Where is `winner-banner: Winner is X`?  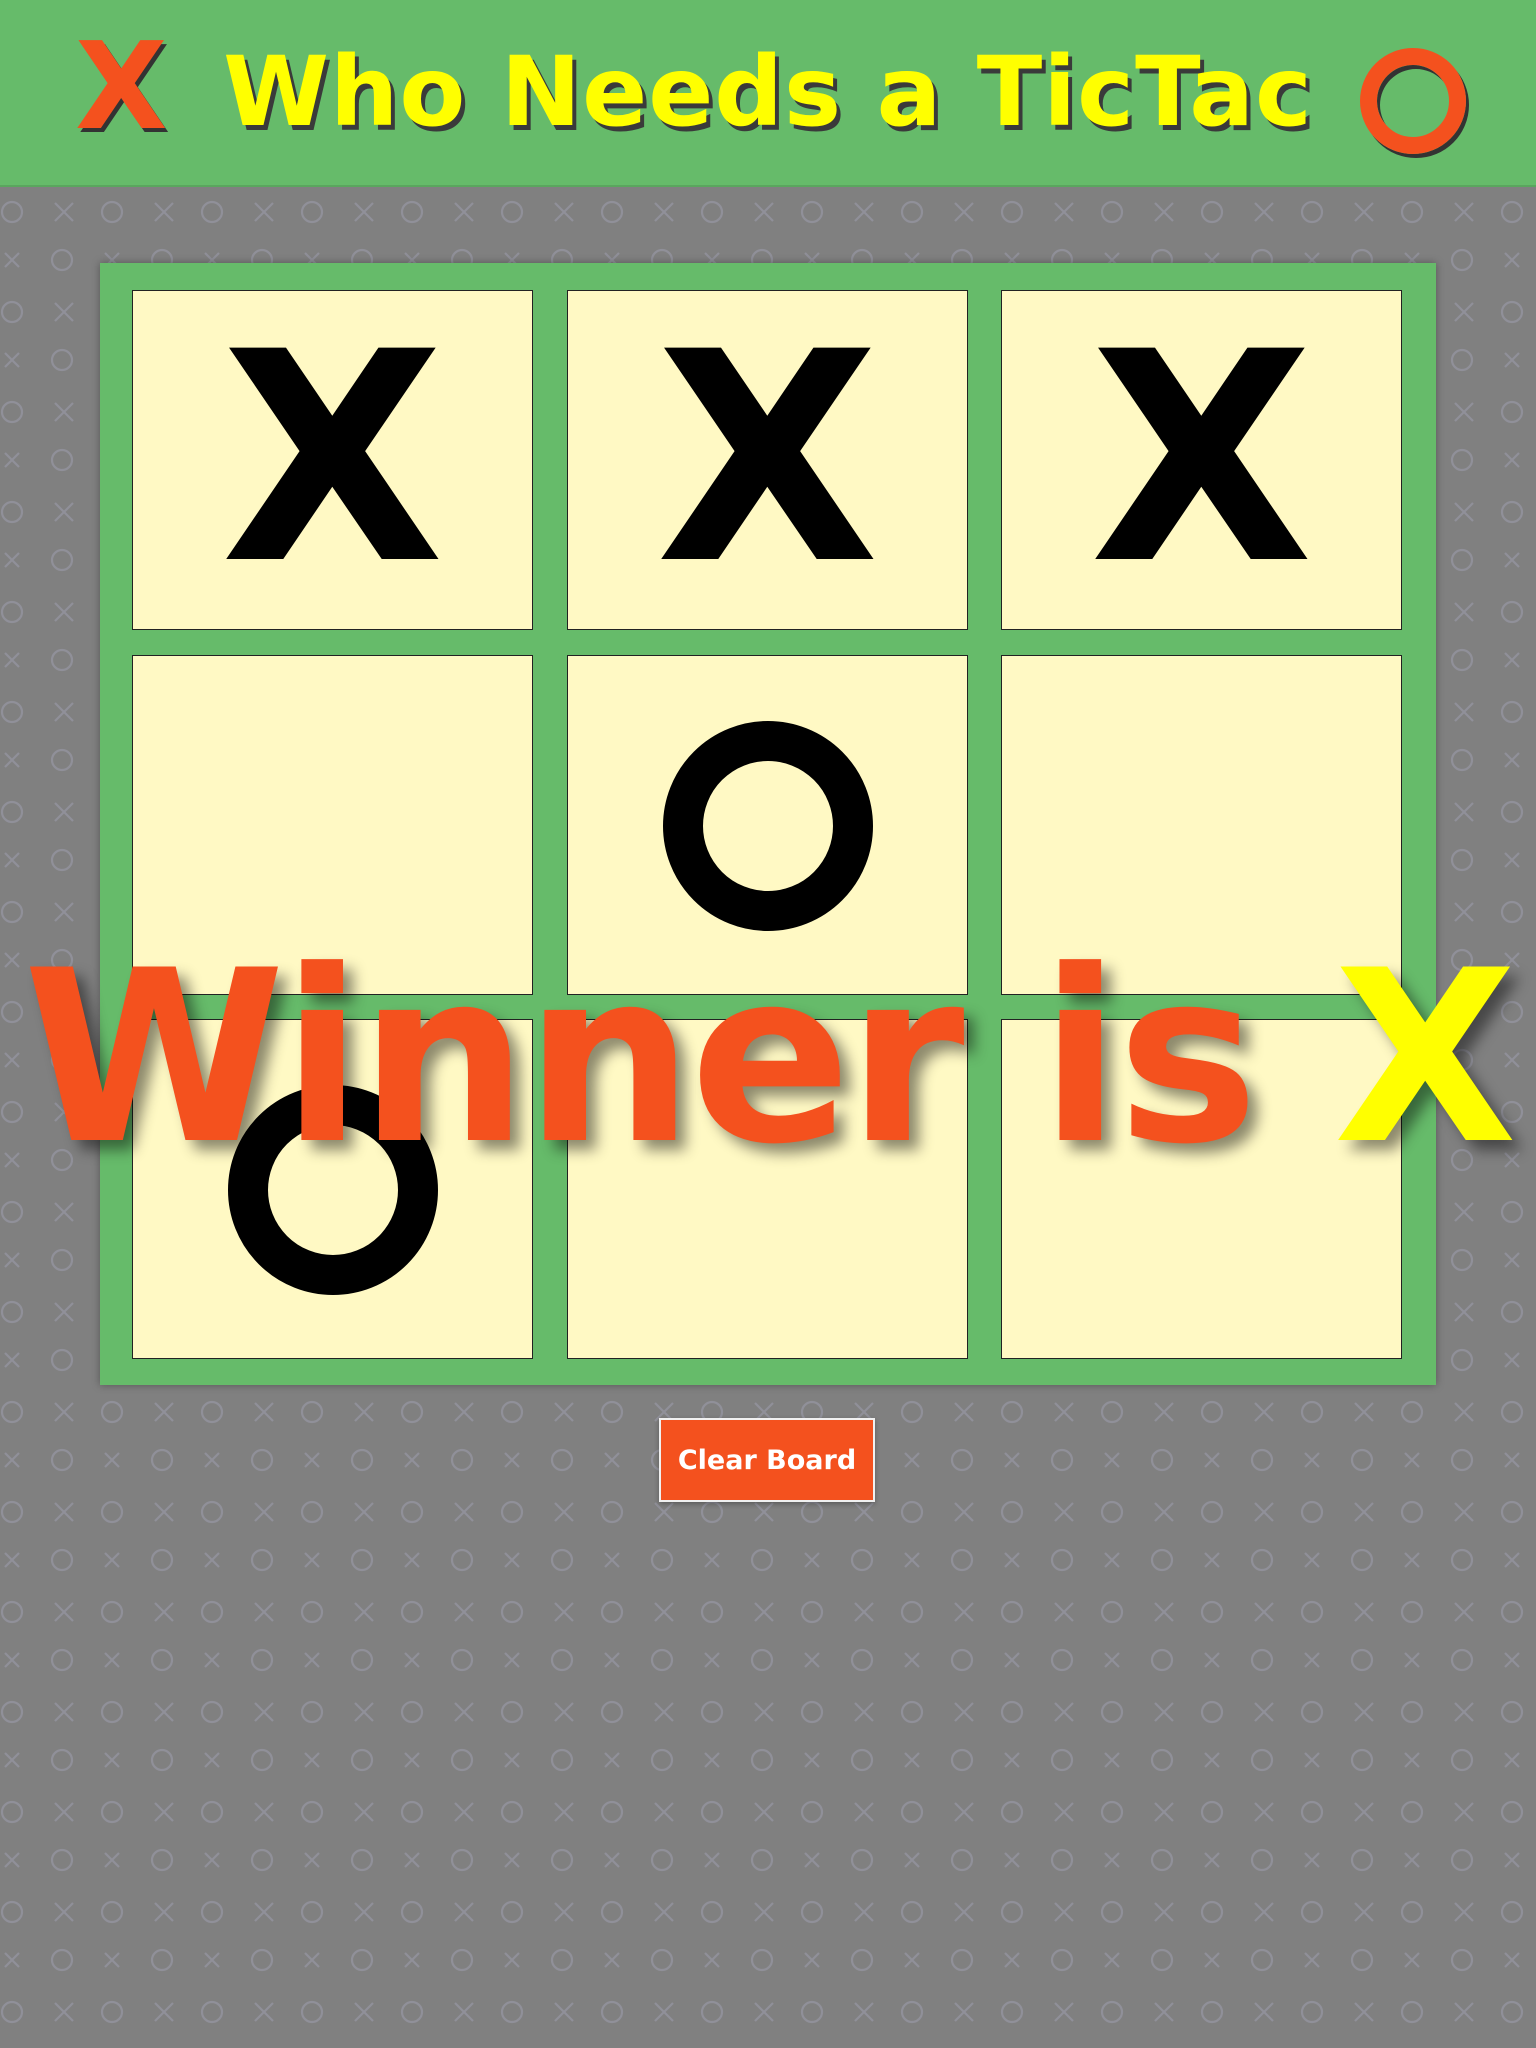
winner-banner: Winner is X is located at coordinates (768, 1059).